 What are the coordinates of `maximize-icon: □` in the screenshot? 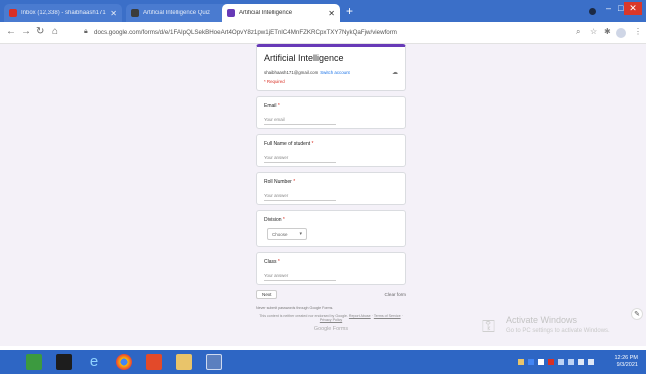 It's located at (620, 8).